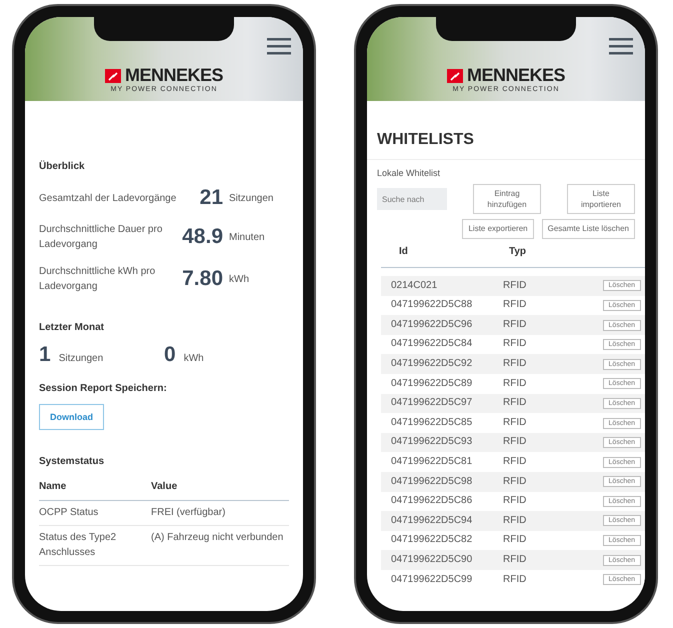 The height and width of the screenshot is (628, 673). Describe the element at coordinates (97, 279) in the screenshot. I see `stat-label: Durchschnittliche kWh pro Ladevorgang` at that location.